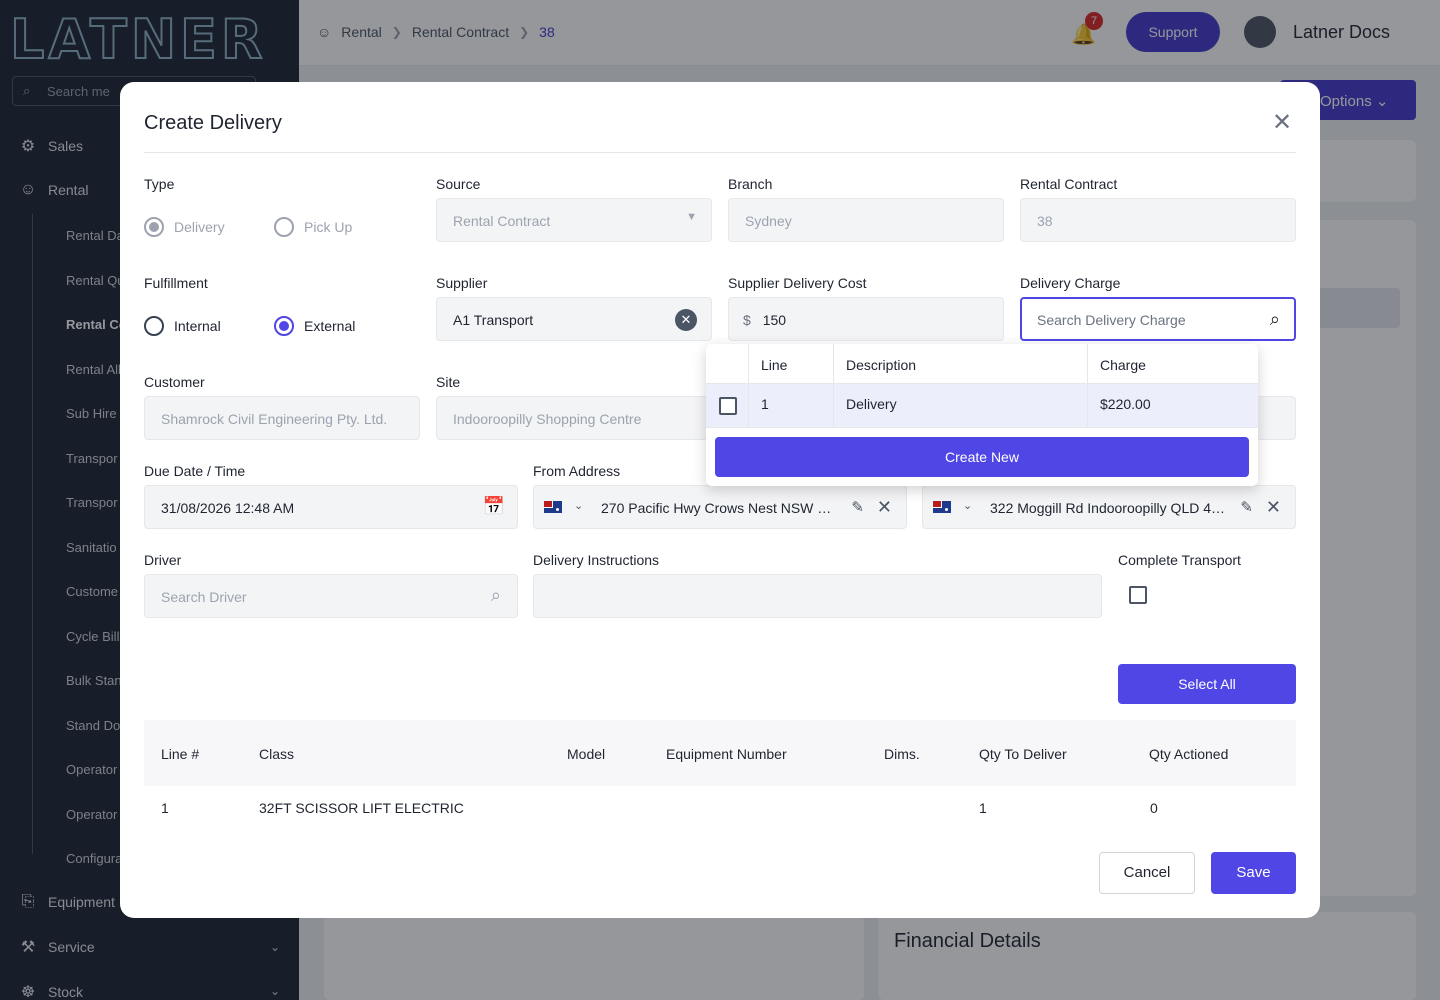  I want to click on create-new-button: Create New, so click(982, 457).